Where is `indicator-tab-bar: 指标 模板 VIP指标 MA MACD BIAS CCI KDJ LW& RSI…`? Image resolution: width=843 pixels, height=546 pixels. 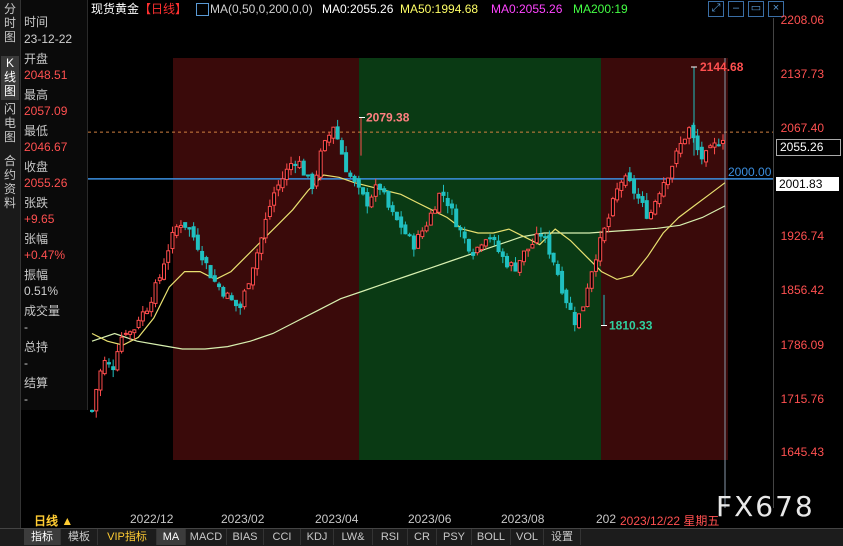 indicator-tab-bar: 指标 模板 VIP指标 MA MACD BIAS CCI KDJ LW& RSI… is located at coordinates (421, 537).